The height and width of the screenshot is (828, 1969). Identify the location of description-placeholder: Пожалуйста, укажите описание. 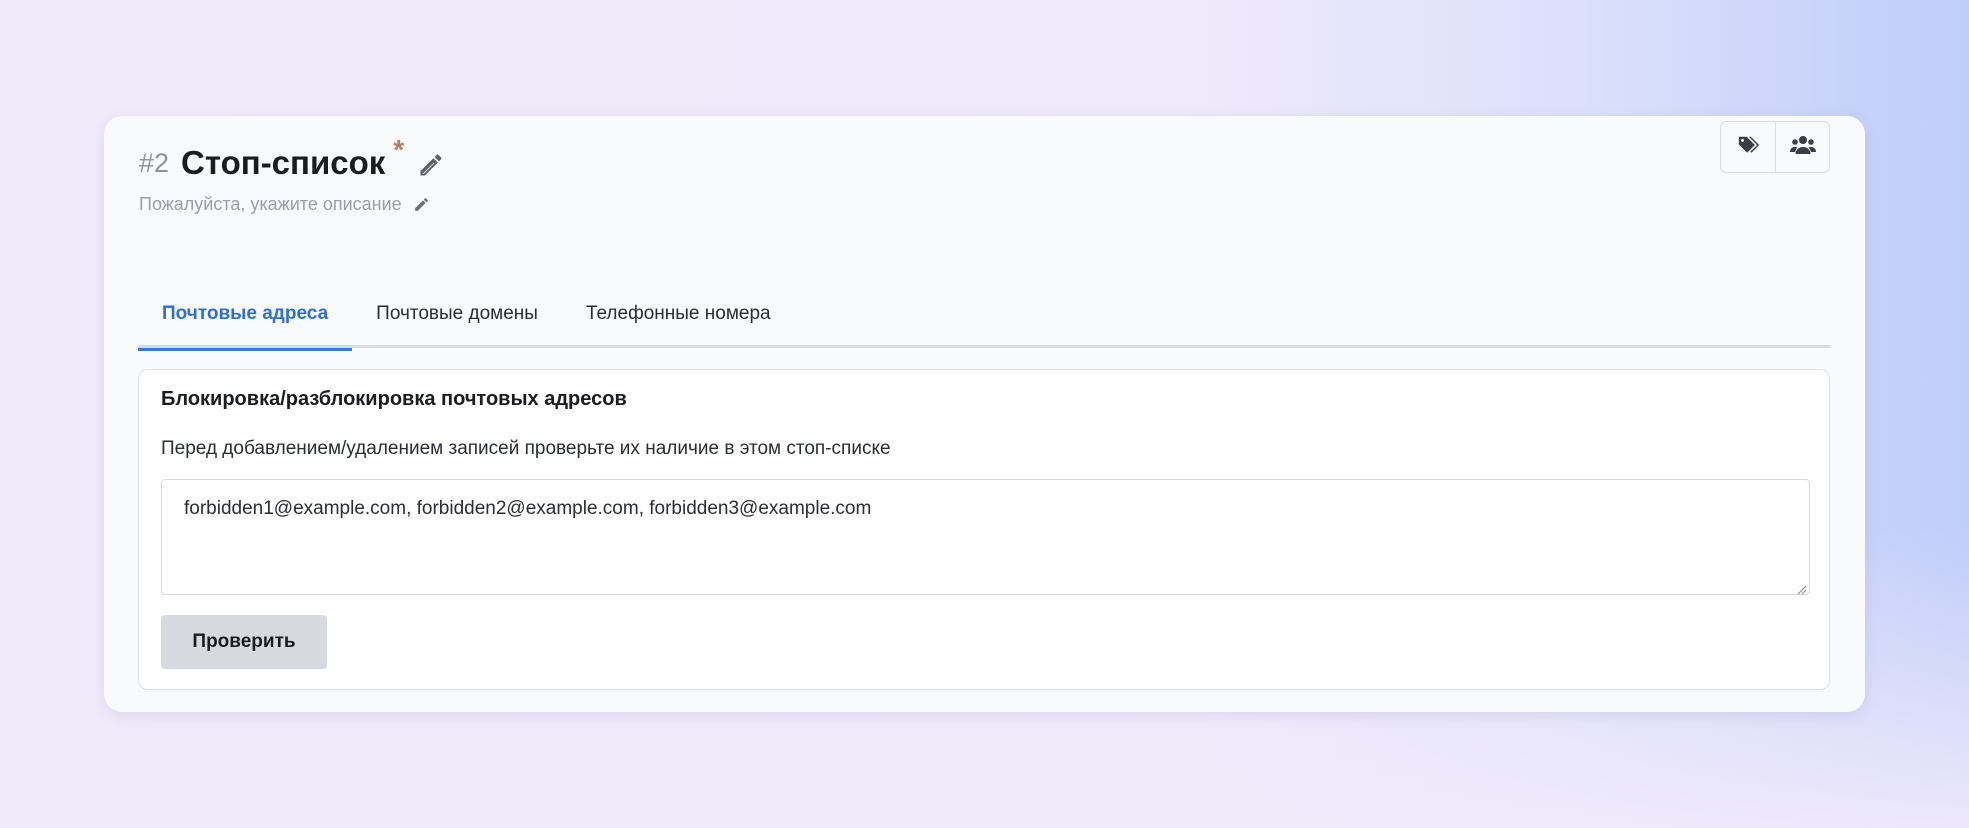
(270, 204).